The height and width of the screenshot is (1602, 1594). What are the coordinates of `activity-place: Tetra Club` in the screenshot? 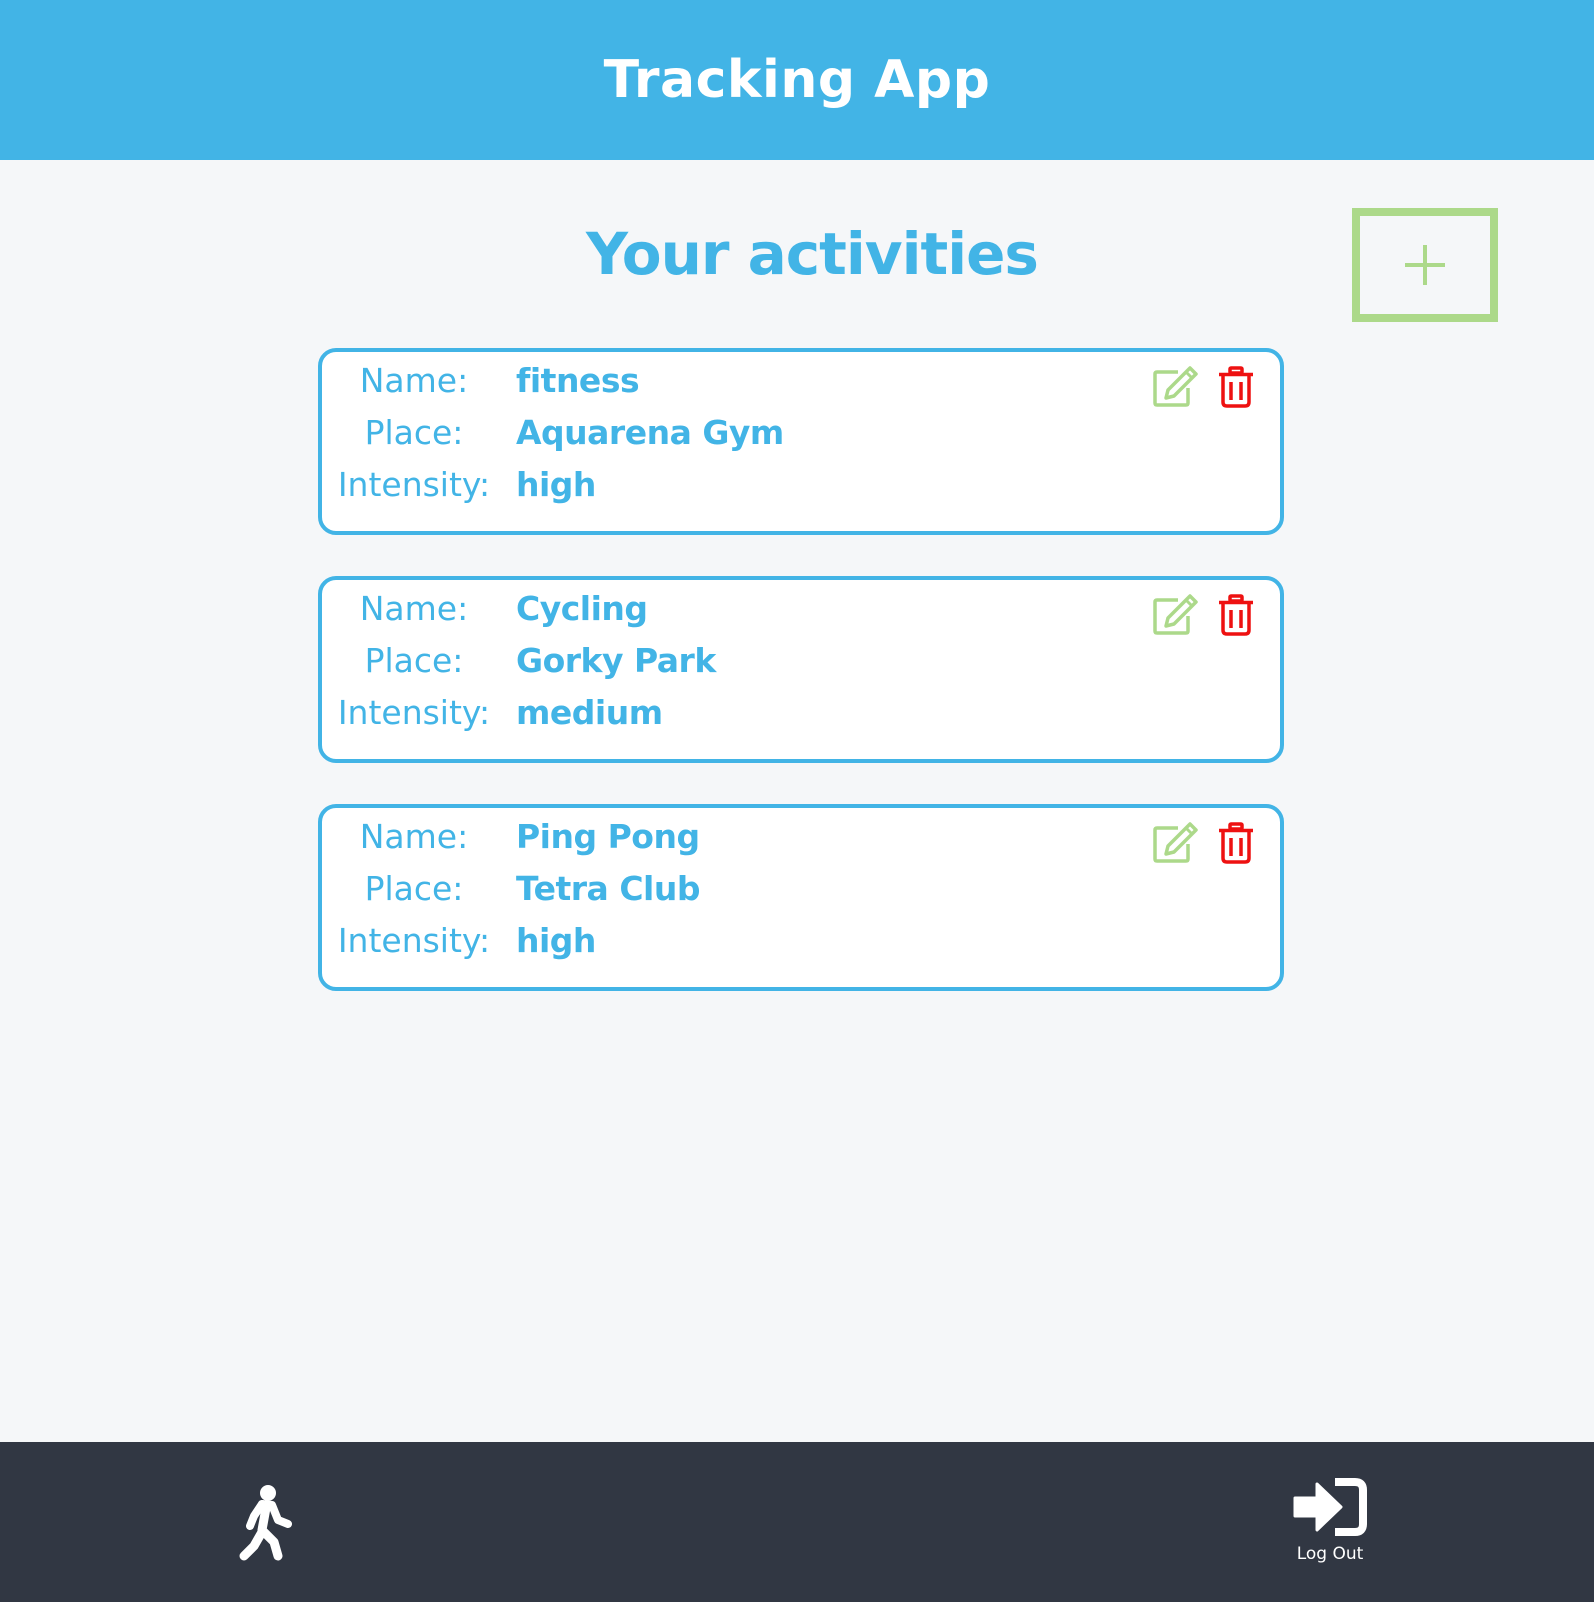 It's located at (608, 888).